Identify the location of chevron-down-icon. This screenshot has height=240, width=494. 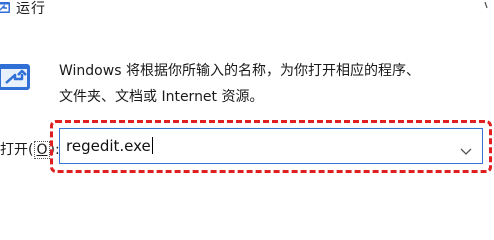
(466, 148).